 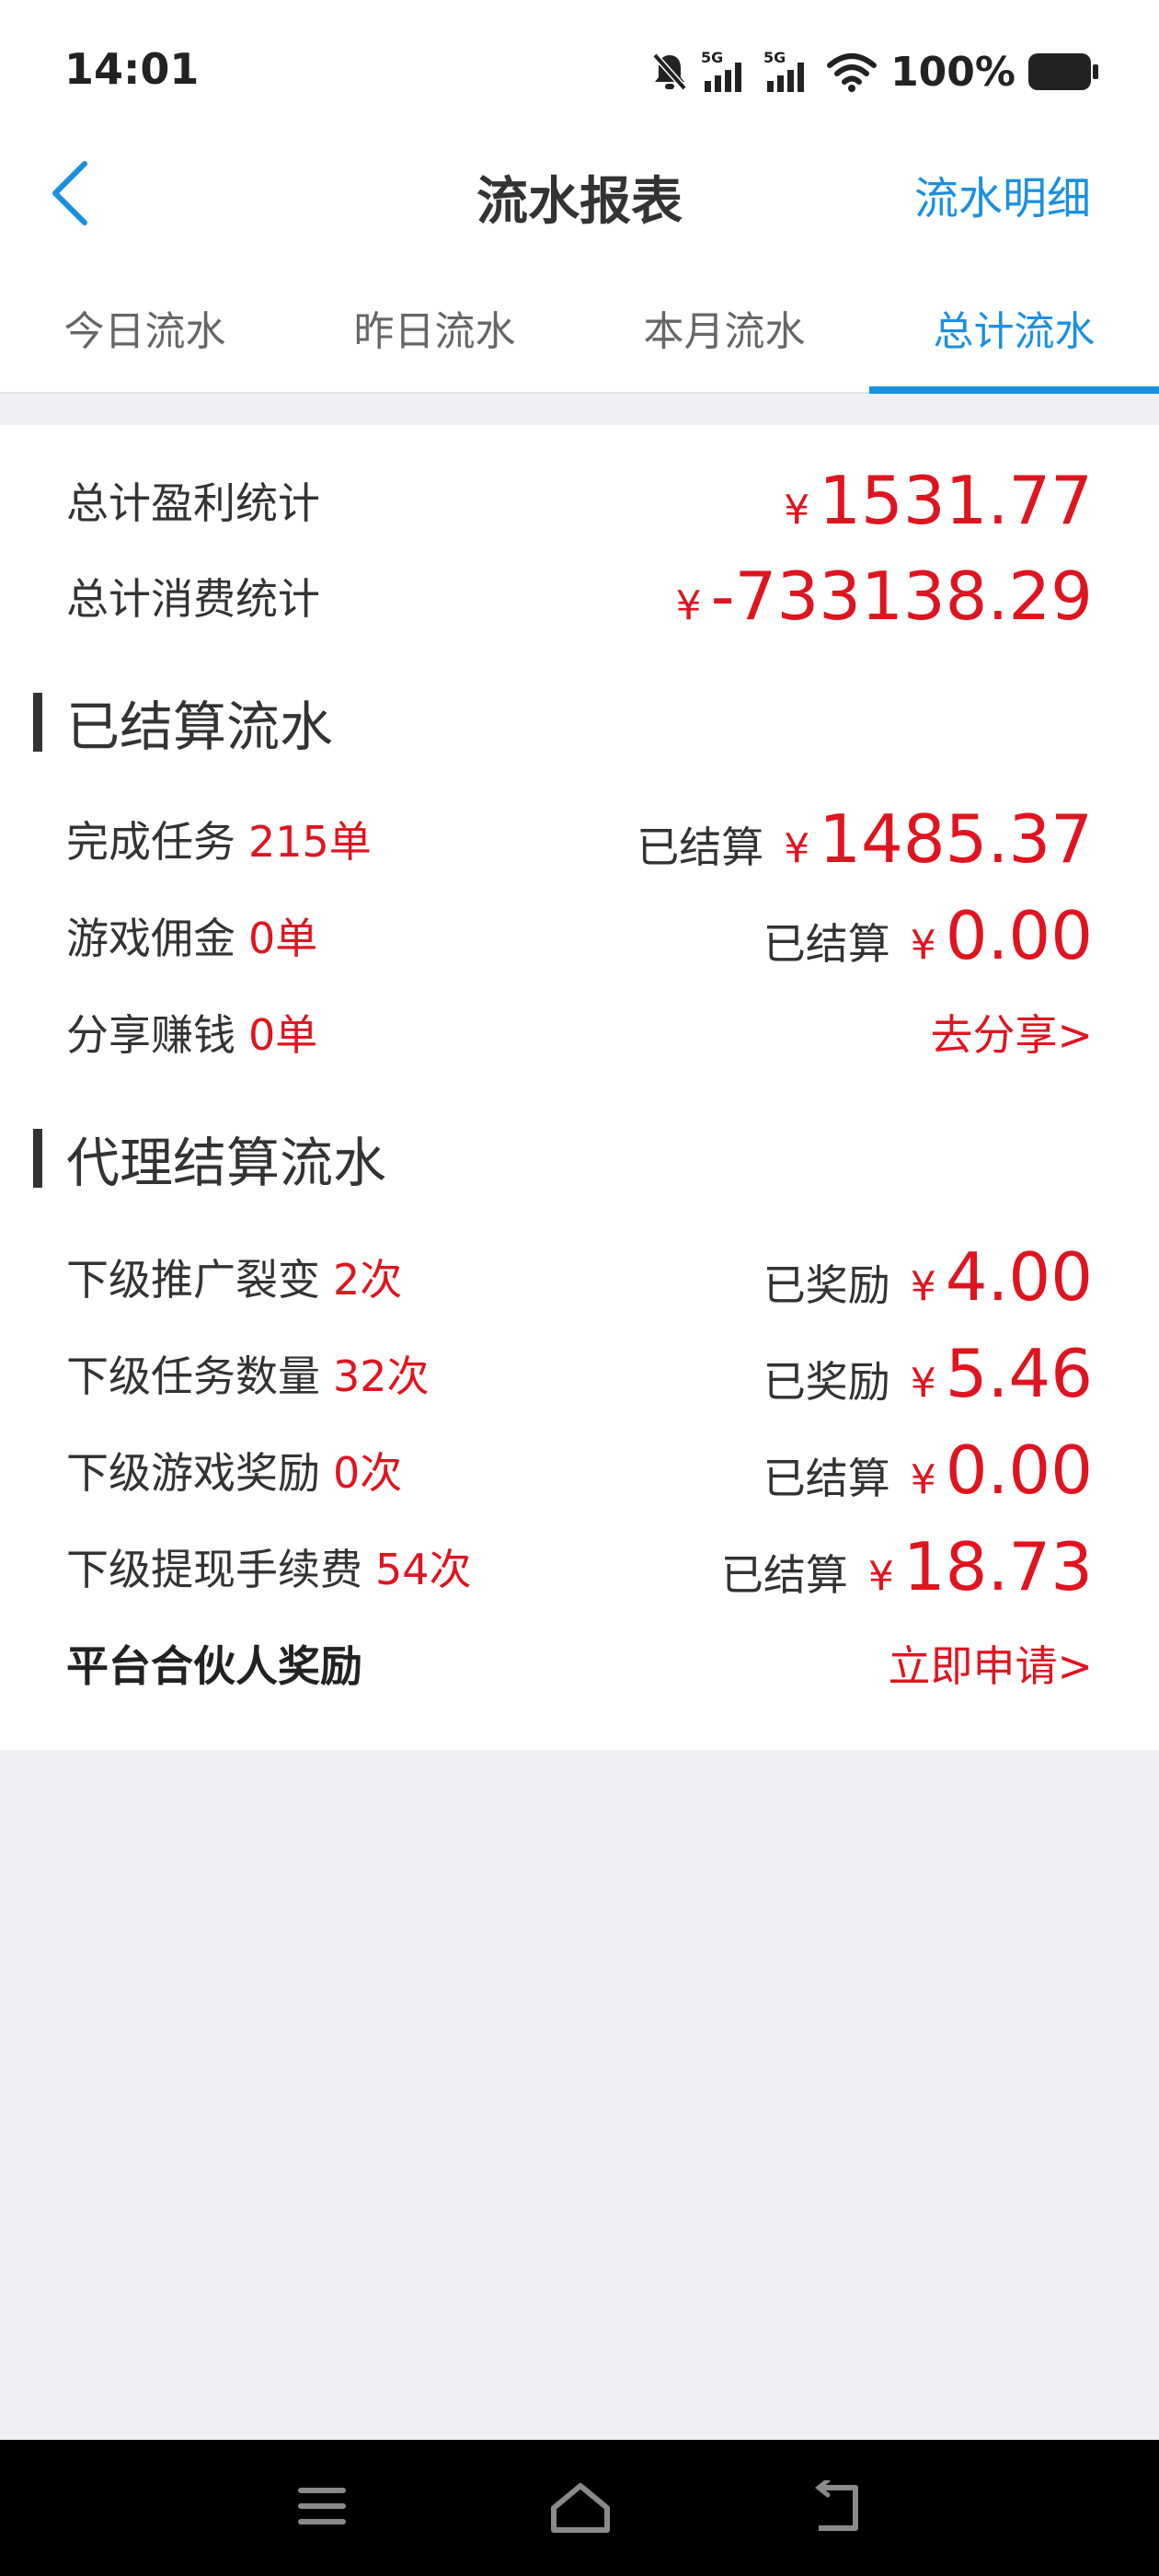 I want to click on agent-row-referral: 下级推广裂变 2次 已奖励 ¥ 4.00, so click(x=579, y=1277).